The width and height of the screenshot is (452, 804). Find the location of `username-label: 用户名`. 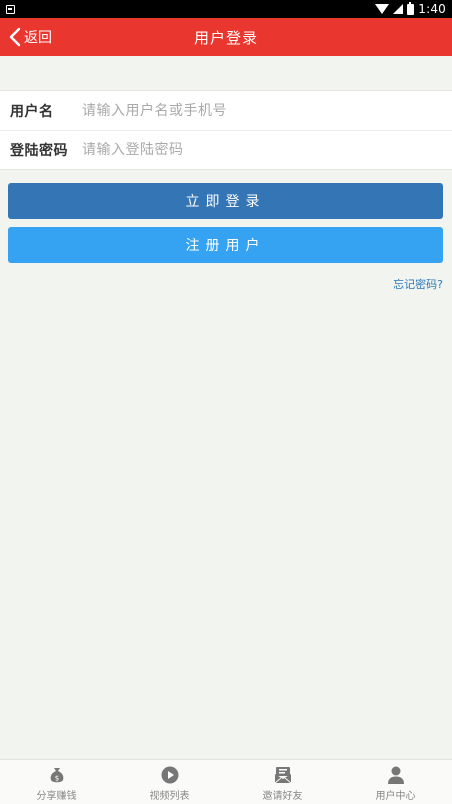

username-label: 用户名 is located at coordinates (32, 111).